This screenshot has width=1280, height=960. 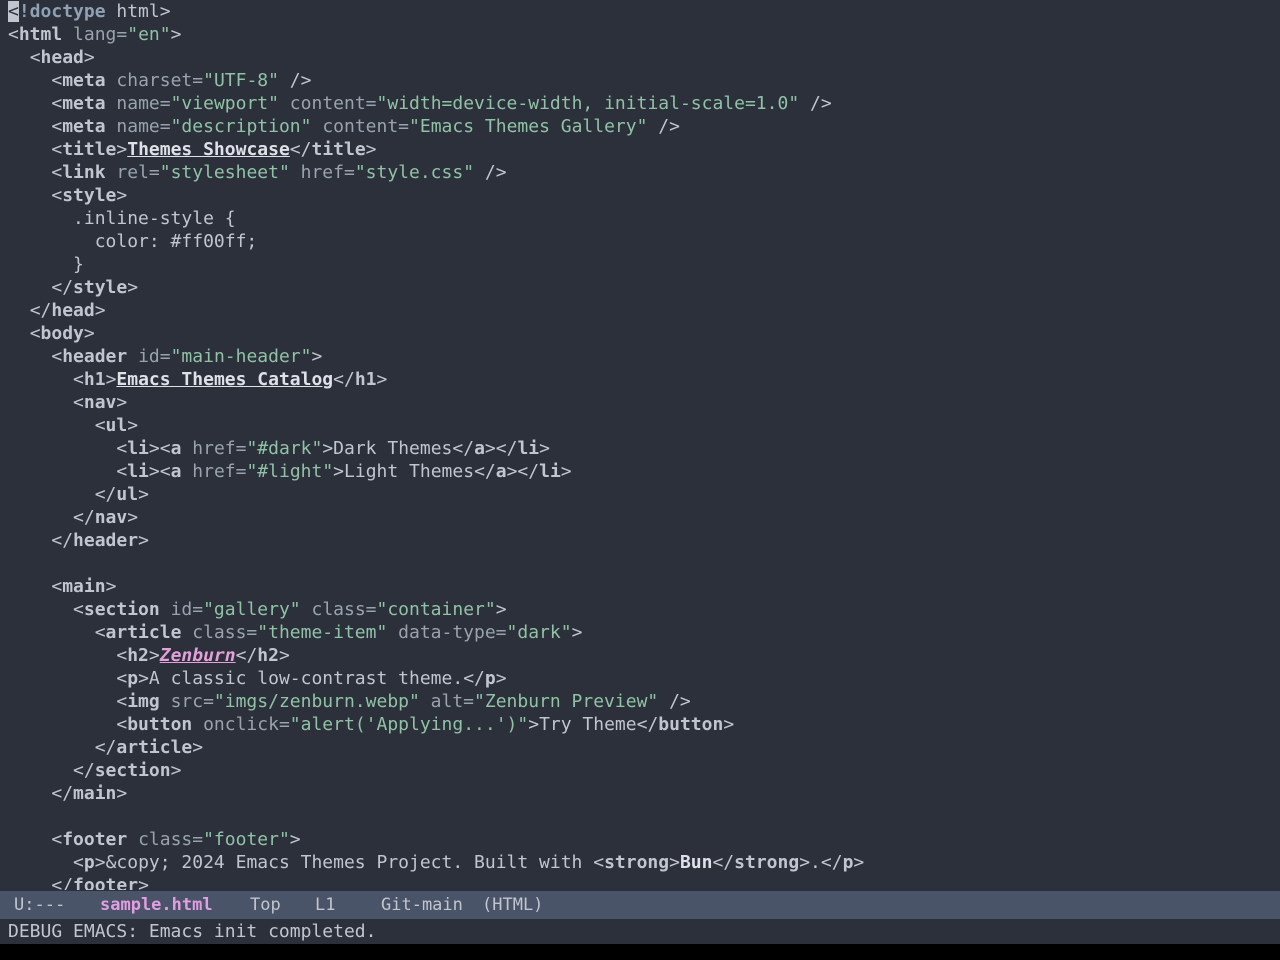 I want to click on code-token: ></, so click(x=501, y=448).